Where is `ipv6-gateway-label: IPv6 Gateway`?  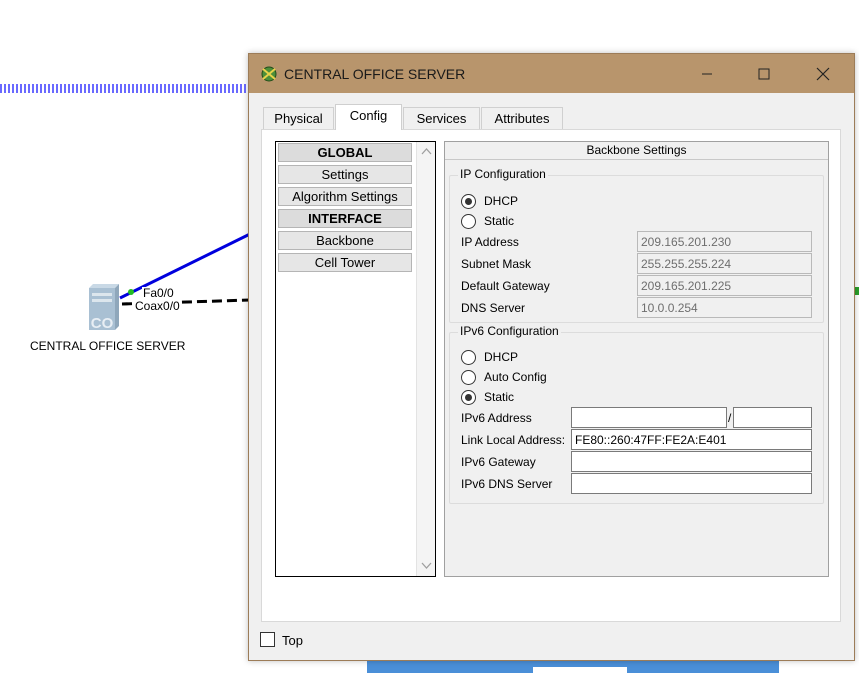
ipv6-gateway-label: IPv6 Gateway is located at coordinates (498, 462).